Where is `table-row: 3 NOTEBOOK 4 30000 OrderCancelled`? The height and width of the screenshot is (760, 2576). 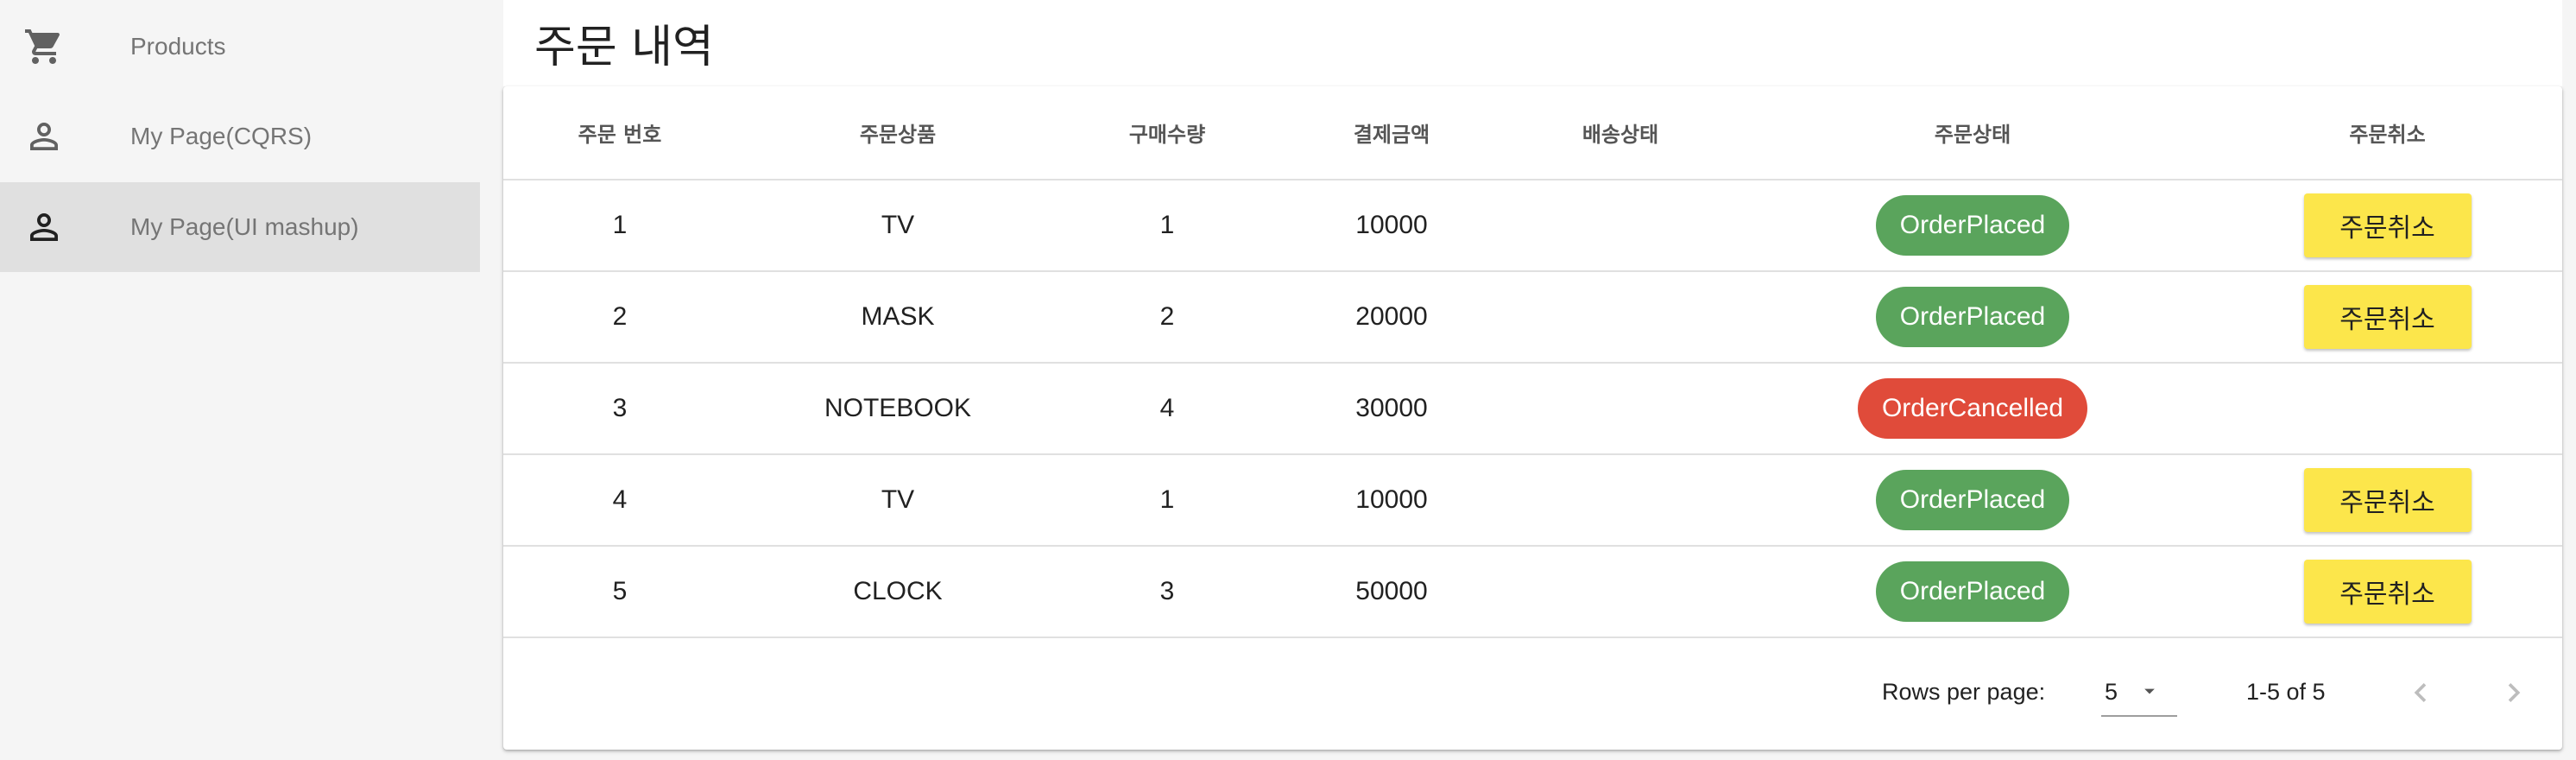 table-row: 3 NOTEBOOK 4 30000 OrderCancelled is located at coordinates (1532, 409).